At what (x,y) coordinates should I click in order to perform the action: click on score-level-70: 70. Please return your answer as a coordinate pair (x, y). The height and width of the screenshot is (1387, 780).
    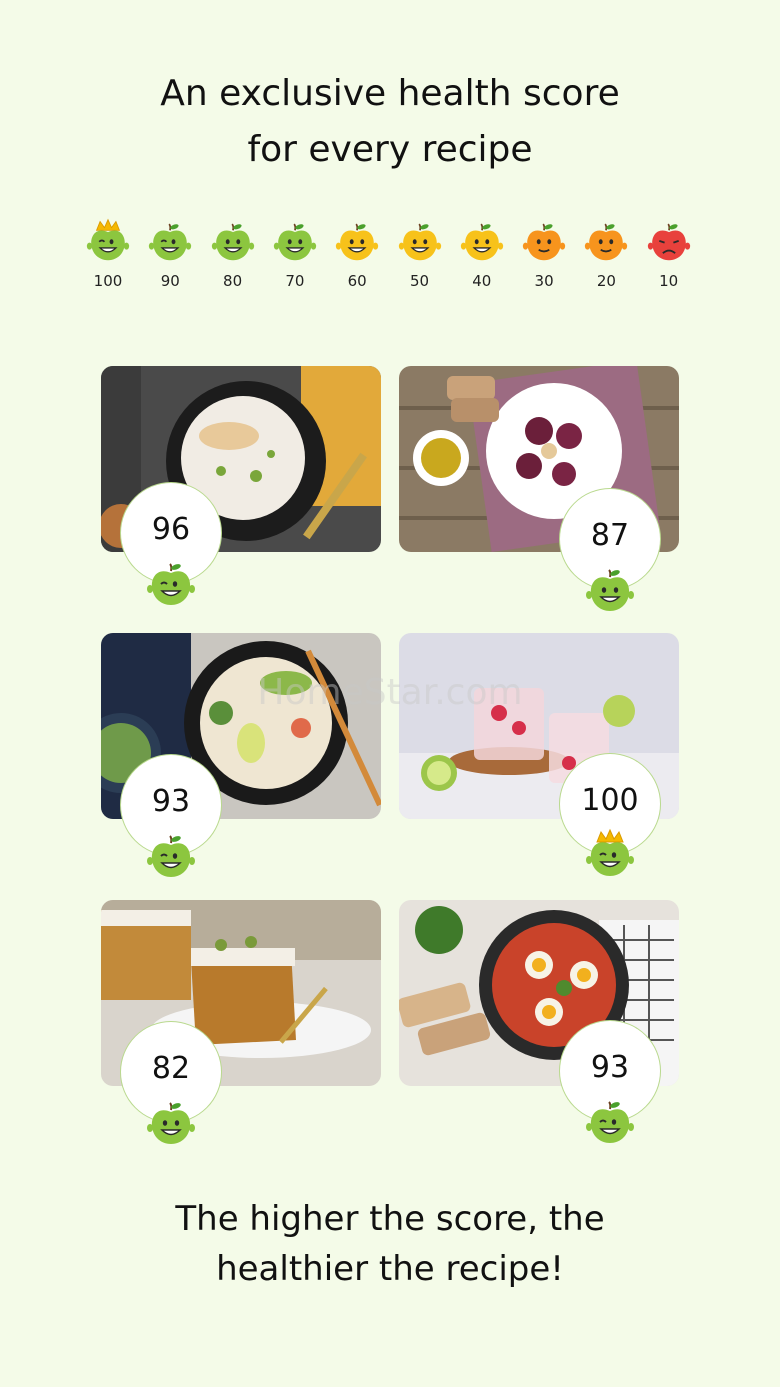
    Looking at the image, I should click on (295, 254).